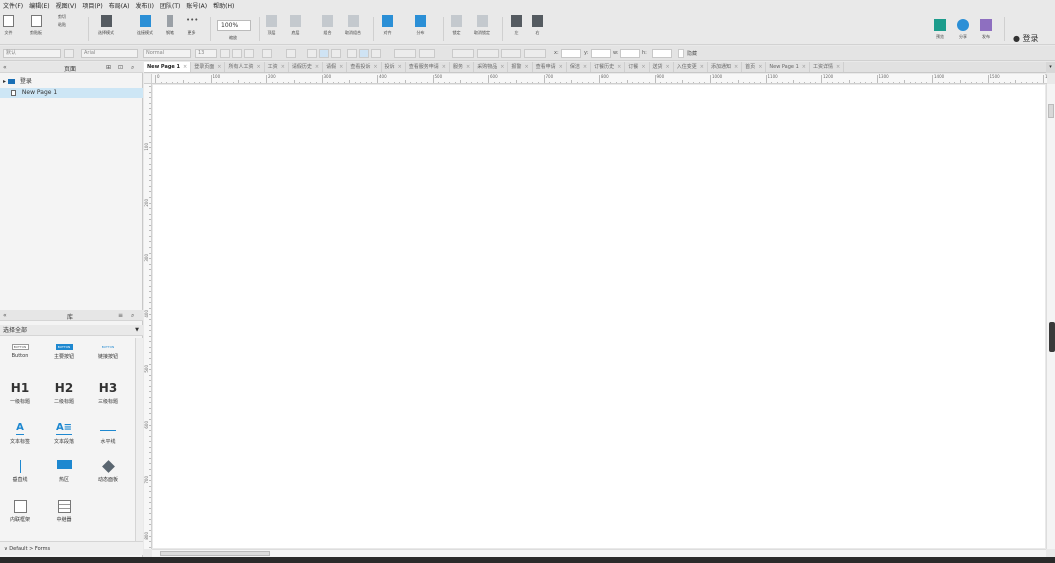 This screenshot has height=563, width=1055. What do you see at coordinates (520, 67) in the screenshot?
I see `tab: 报警 ×` at bounding box center [520, 67].